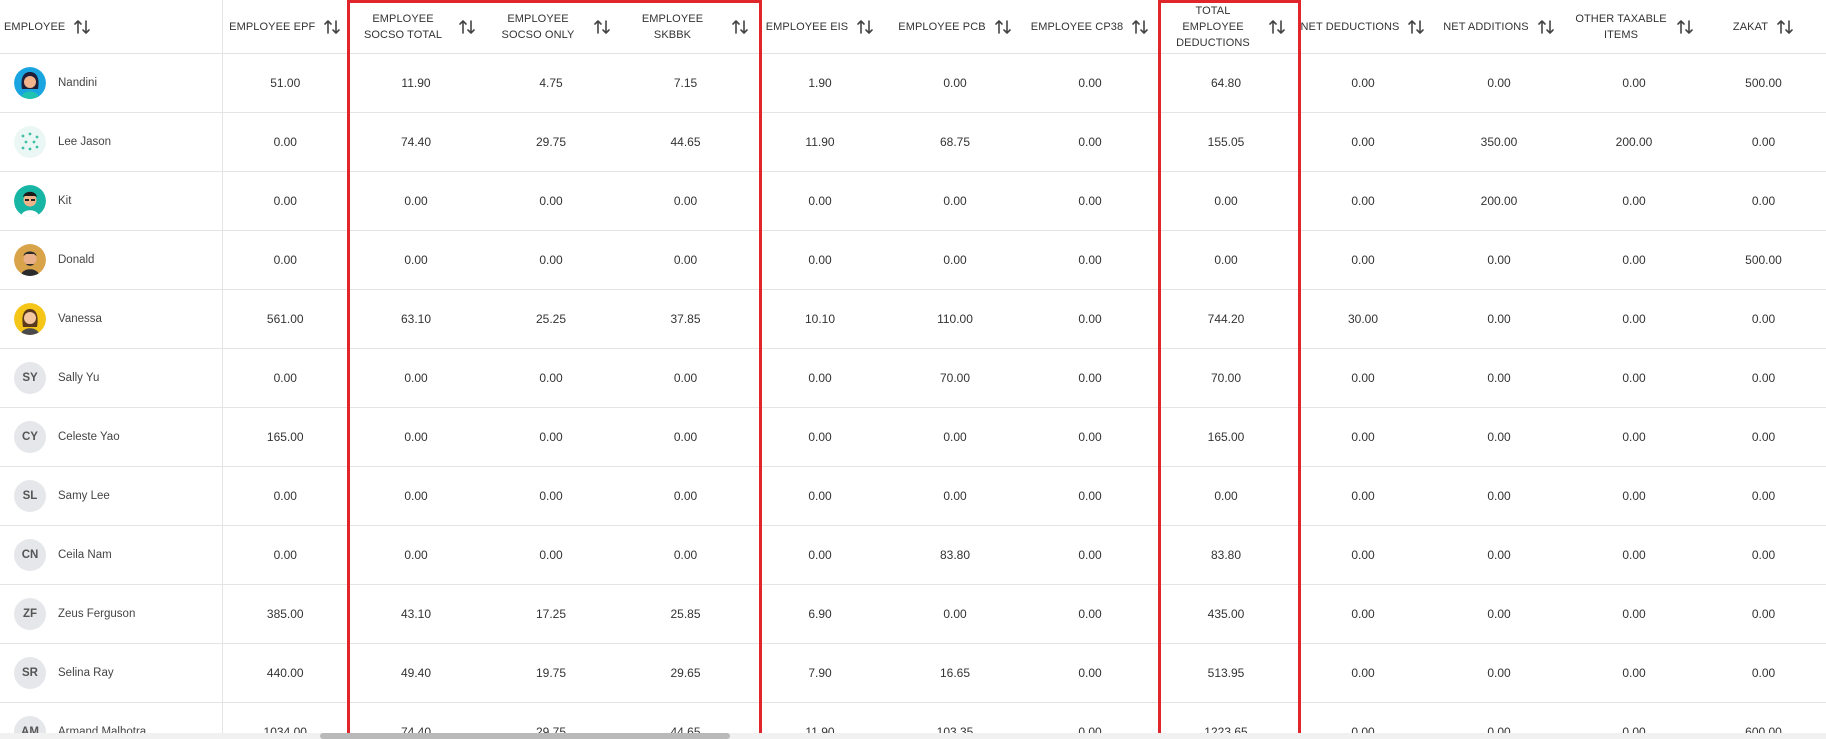 The height and width of the screenshot is (739, 1826). Describe the element at coordinates (111, 142) in the screenshot. I see `employee-cell: Lee Jason` at that location.